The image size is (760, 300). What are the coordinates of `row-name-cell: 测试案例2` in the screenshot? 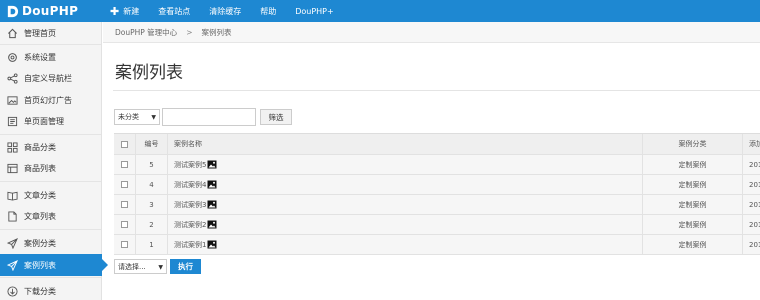 It's located at (405, 224).